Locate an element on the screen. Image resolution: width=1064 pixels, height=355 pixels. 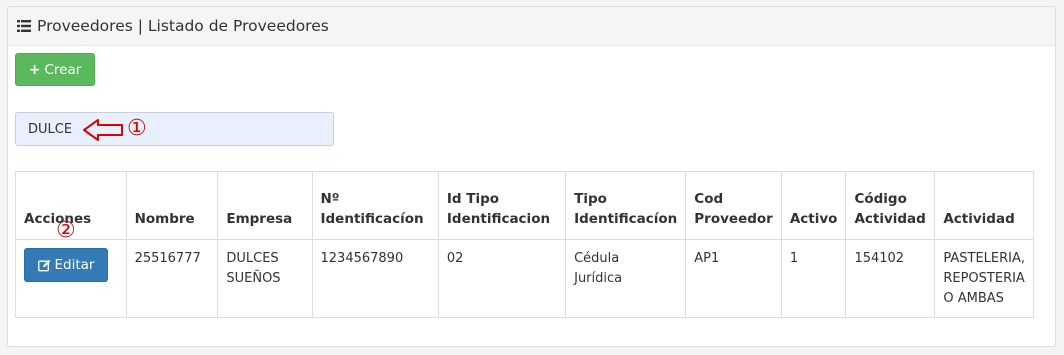
header-tipo-identificacion: Tipo Identificacíon is located at coordinates (626, 205).